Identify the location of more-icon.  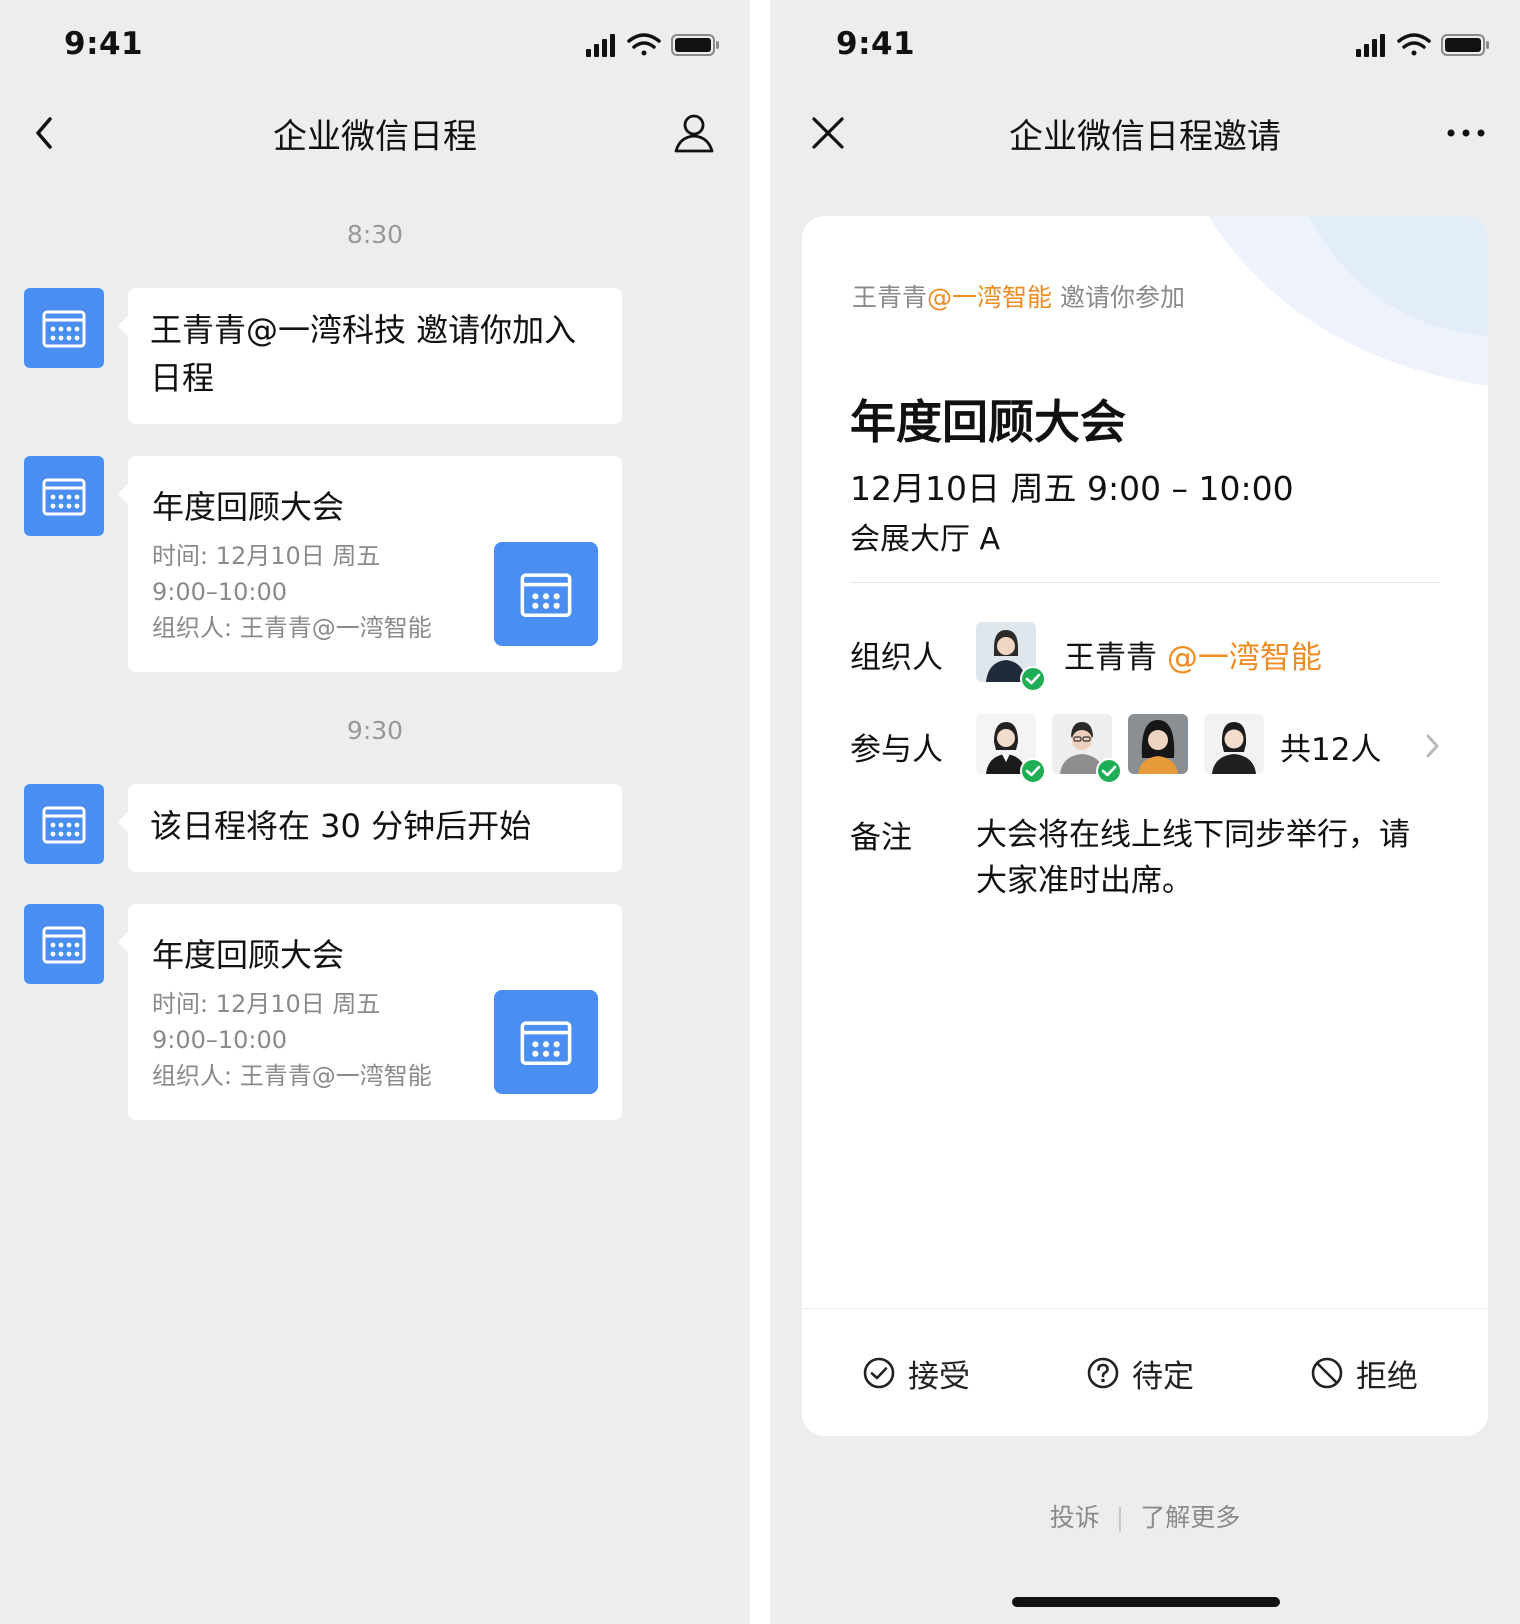
(1466, 133).